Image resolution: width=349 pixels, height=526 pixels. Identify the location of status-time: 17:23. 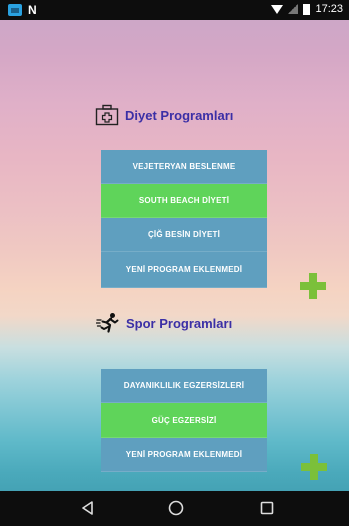
(329, 9).